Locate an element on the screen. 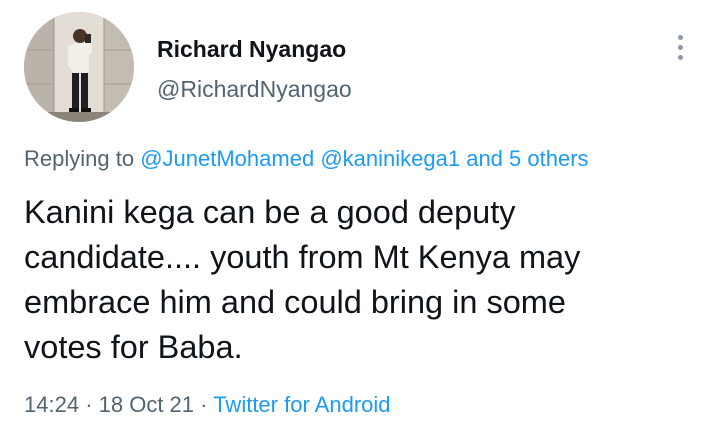  more-options-button is located at coordinates (680, 47).